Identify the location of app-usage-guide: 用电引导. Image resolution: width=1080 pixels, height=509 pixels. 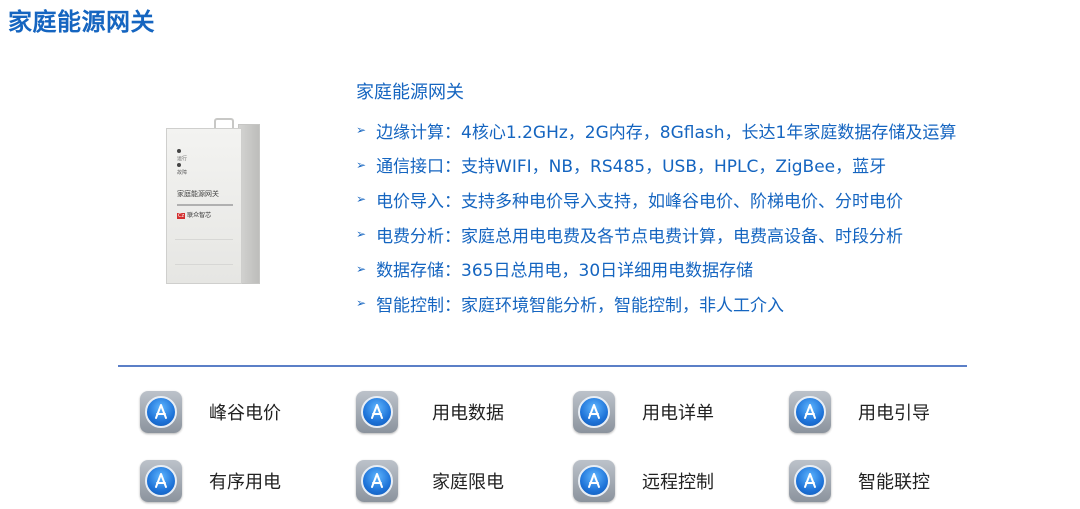
(859, 412).